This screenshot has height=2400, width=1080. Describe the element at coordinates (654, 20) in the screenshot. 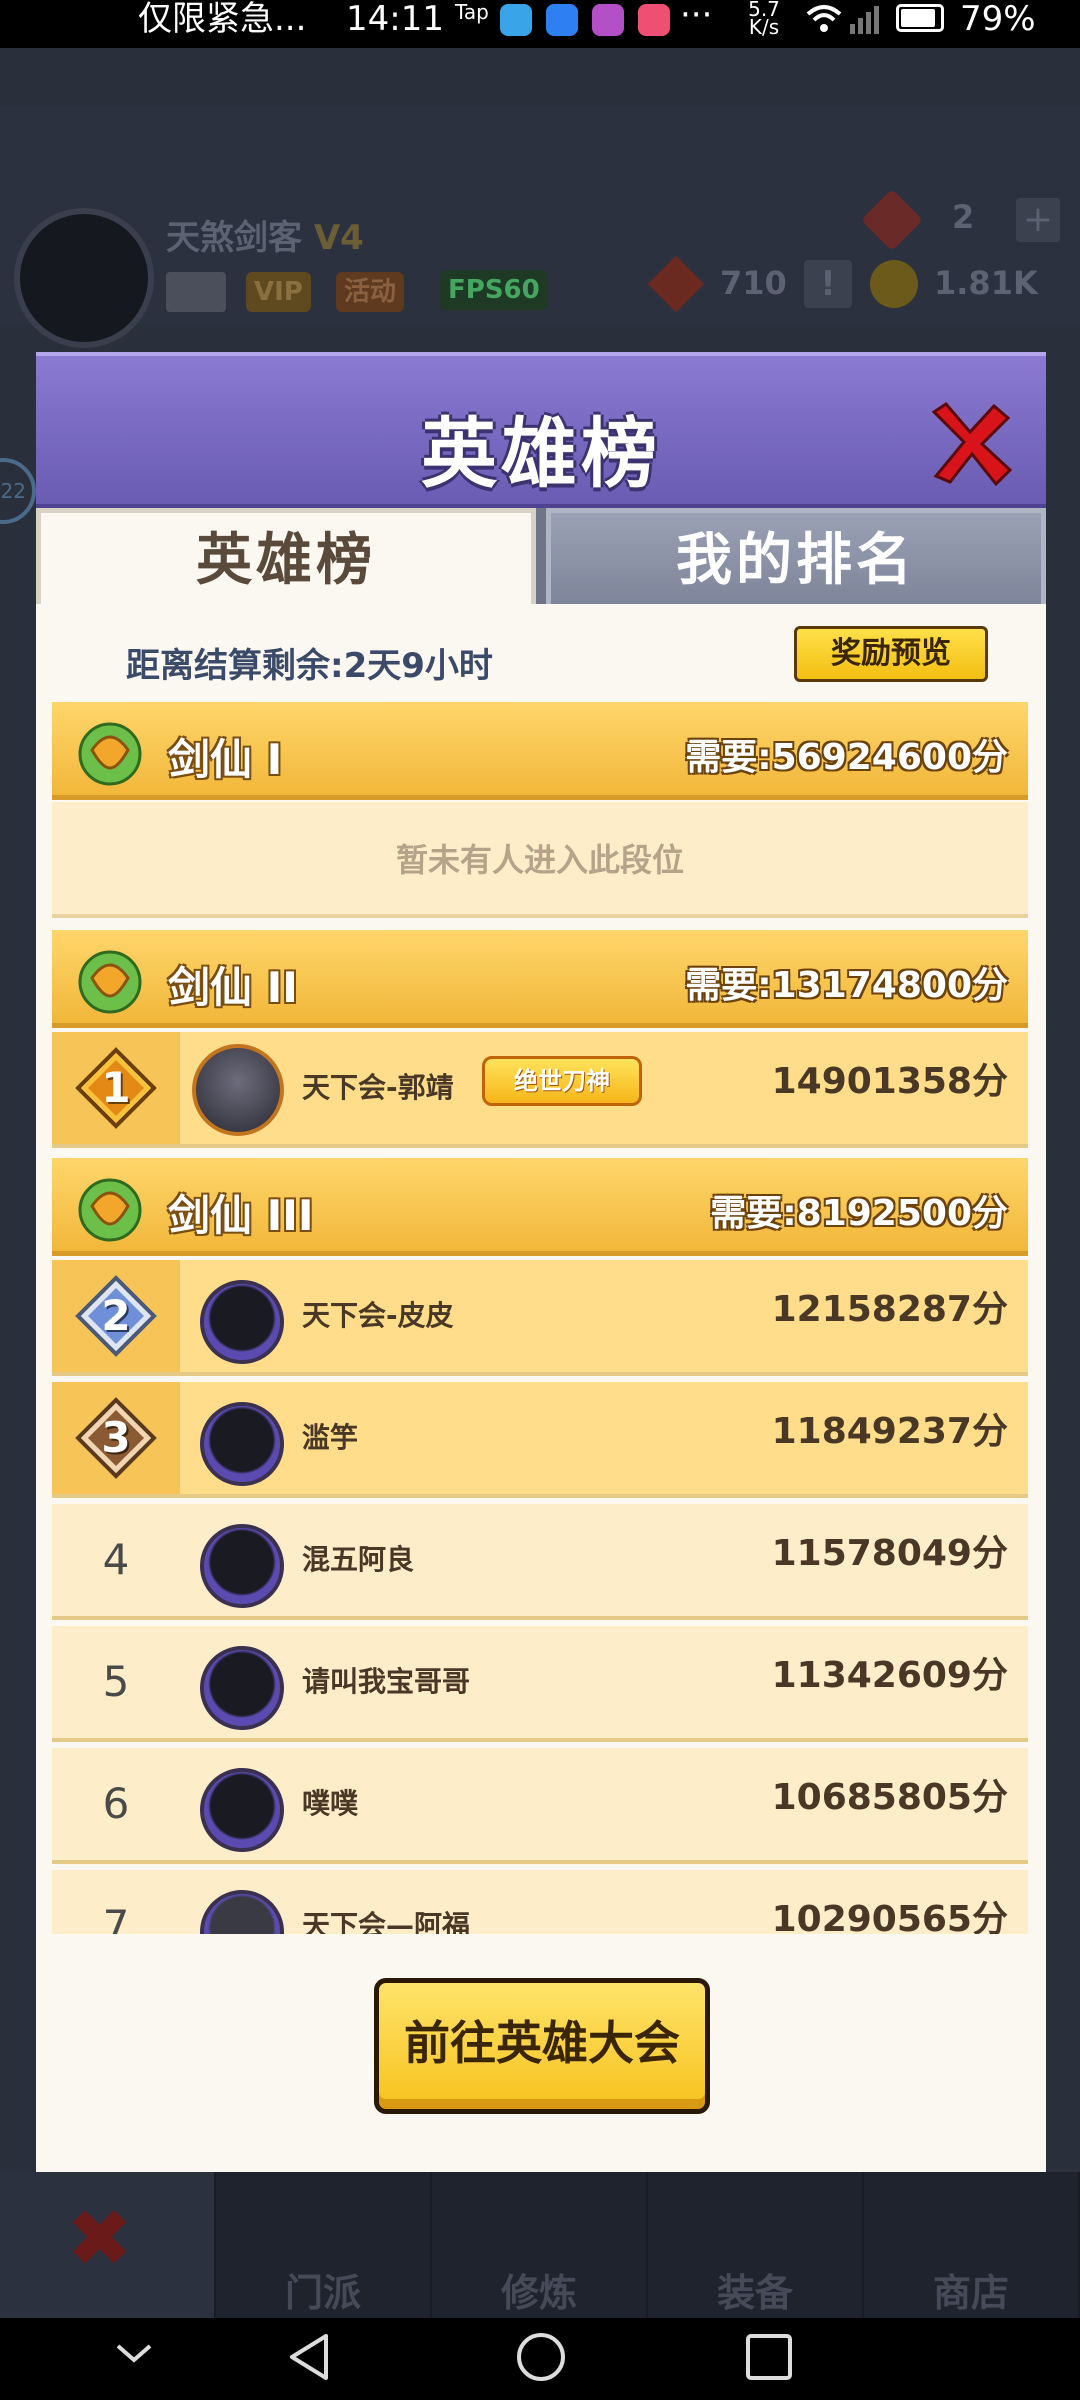

I see `shop-notification-icon` at that location.